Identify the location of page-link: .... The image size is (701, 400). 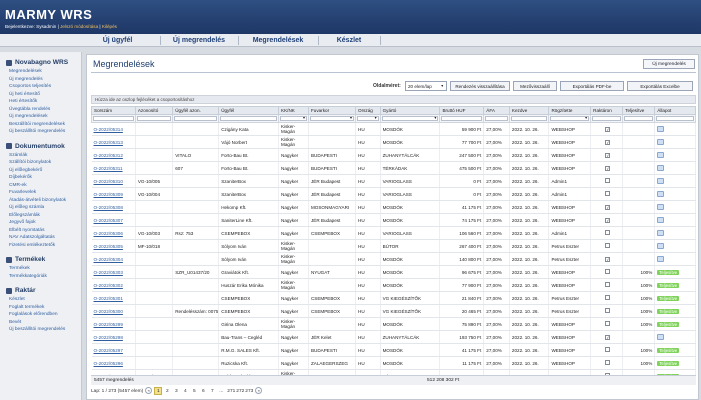
(221, 391).